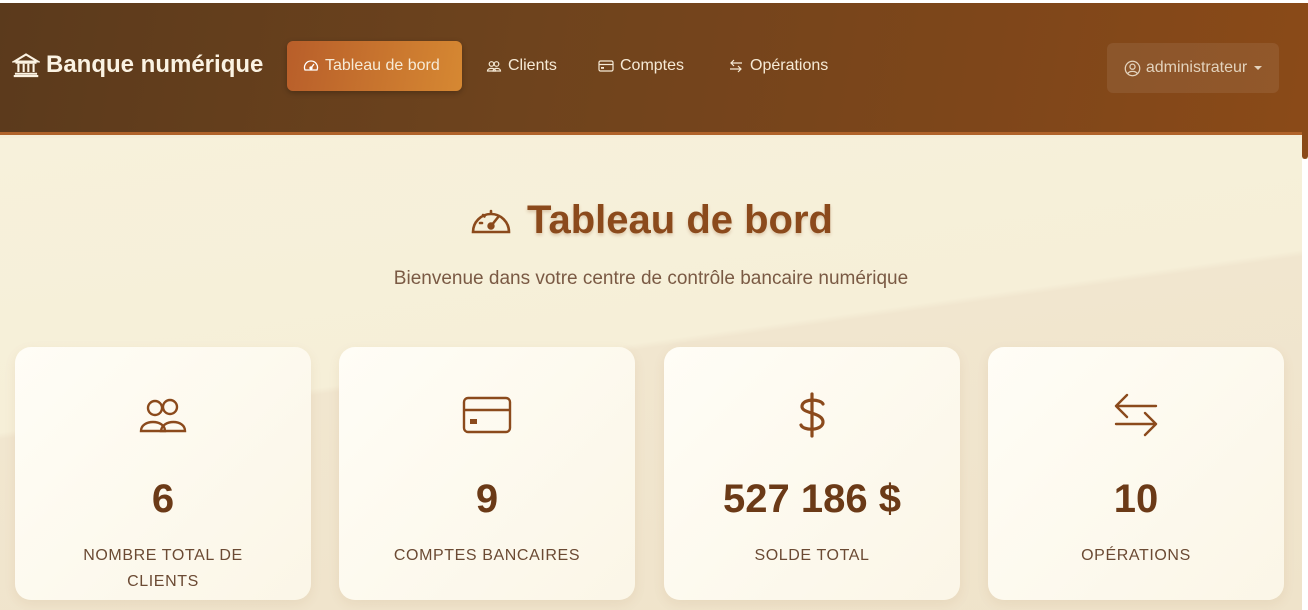  What do you see at coordinates (163, 499) in the screenshot?
I see `stat-value: 6` at bounding box center [163, 499].